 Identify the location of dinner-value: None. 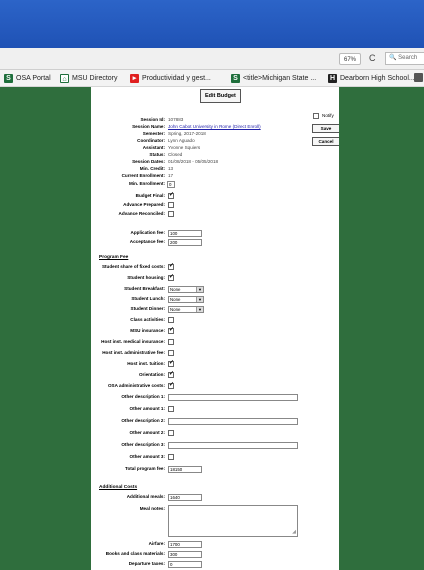
(175, 309).